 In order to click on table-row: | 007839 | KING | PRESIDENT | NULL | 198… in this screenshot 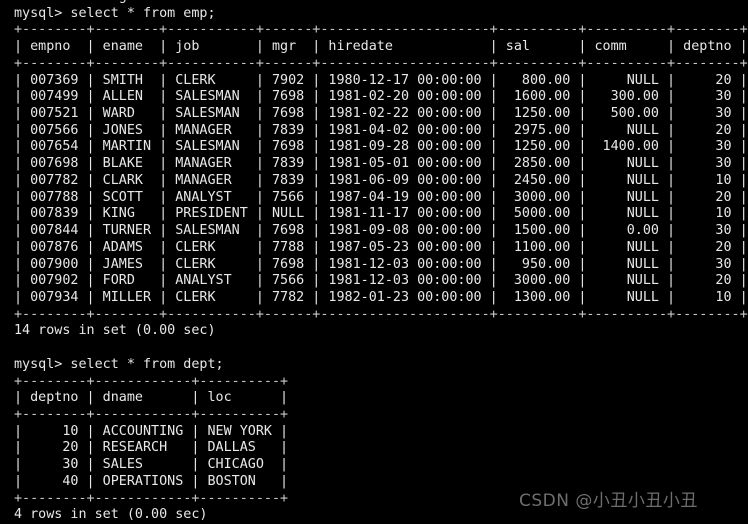, I will do `click(381, 214)`.